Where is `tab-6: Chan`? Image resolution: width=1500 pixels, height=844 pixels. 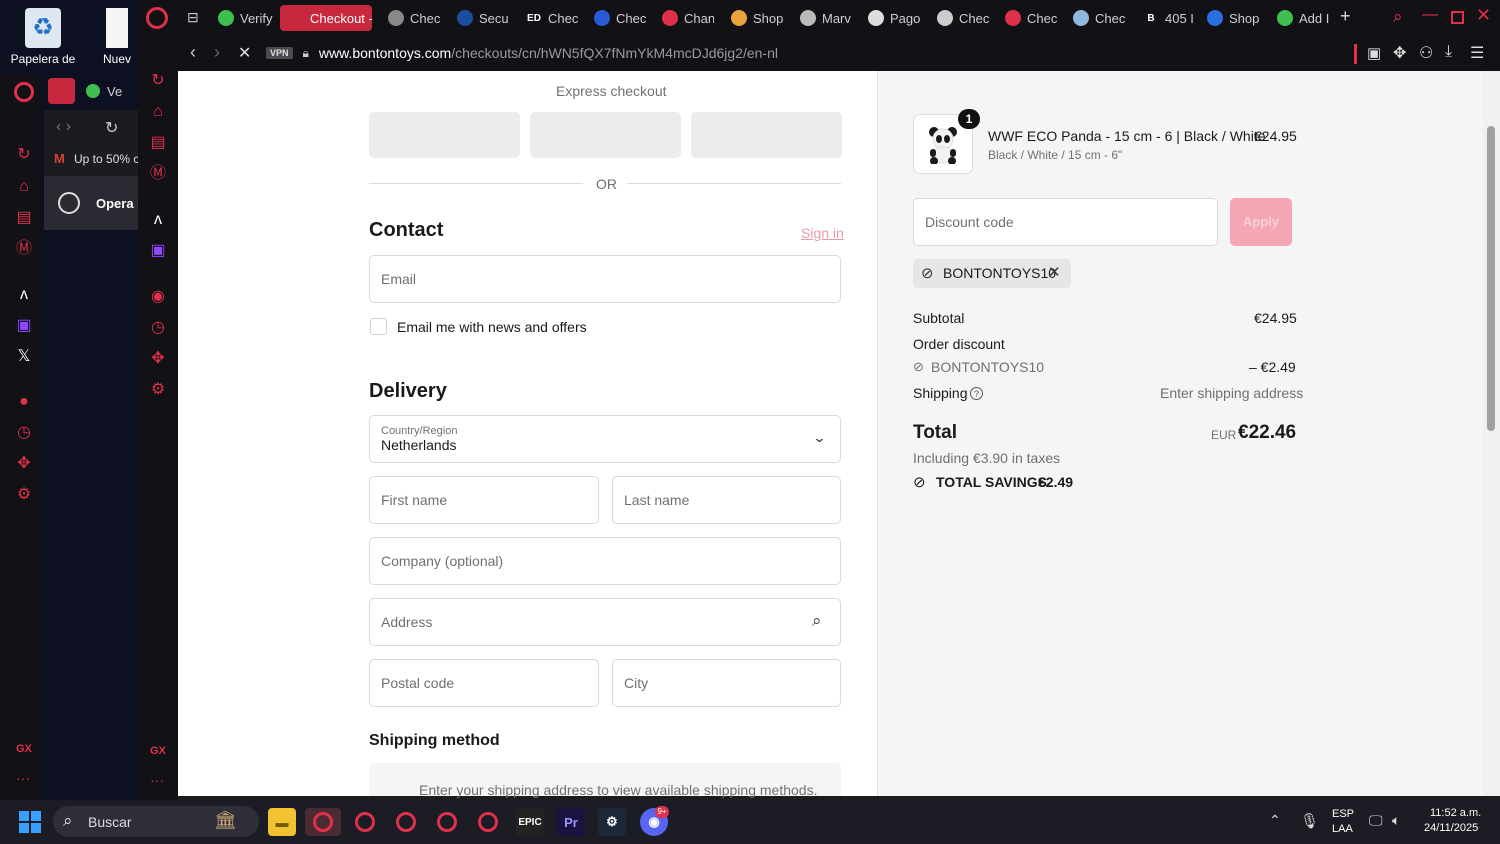
tab-6: Chan is located at coordinates (688, 18).